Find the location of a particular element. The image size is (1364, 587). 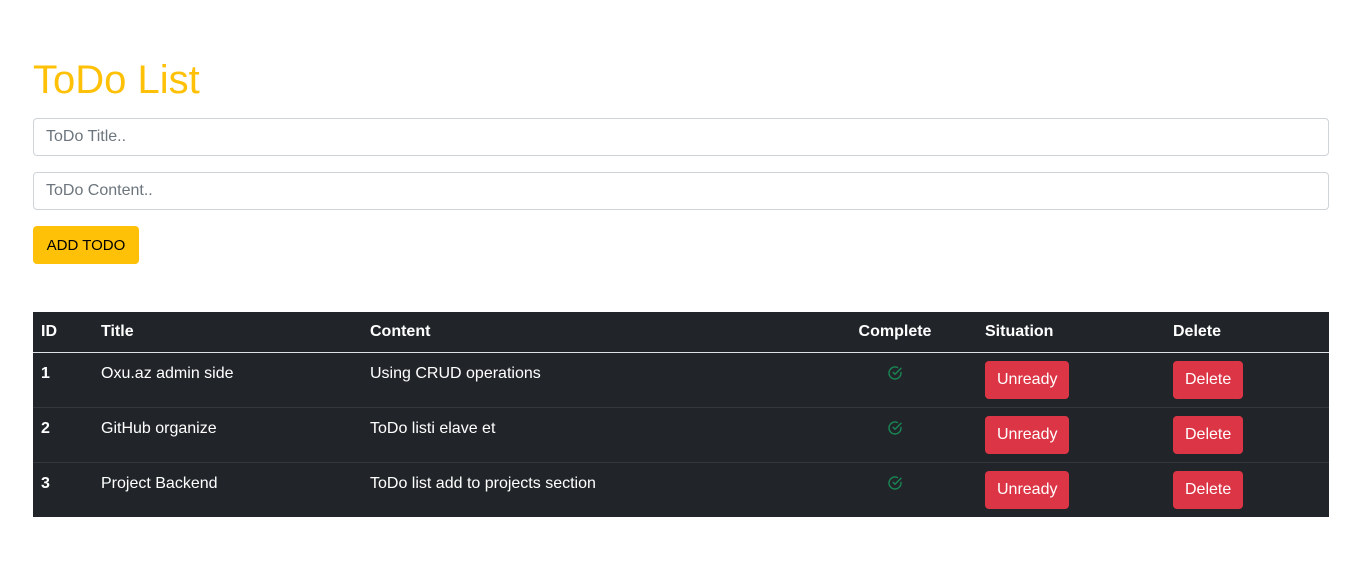

row-content: ToDo list add to projects section is located at coordinates (483, 483).